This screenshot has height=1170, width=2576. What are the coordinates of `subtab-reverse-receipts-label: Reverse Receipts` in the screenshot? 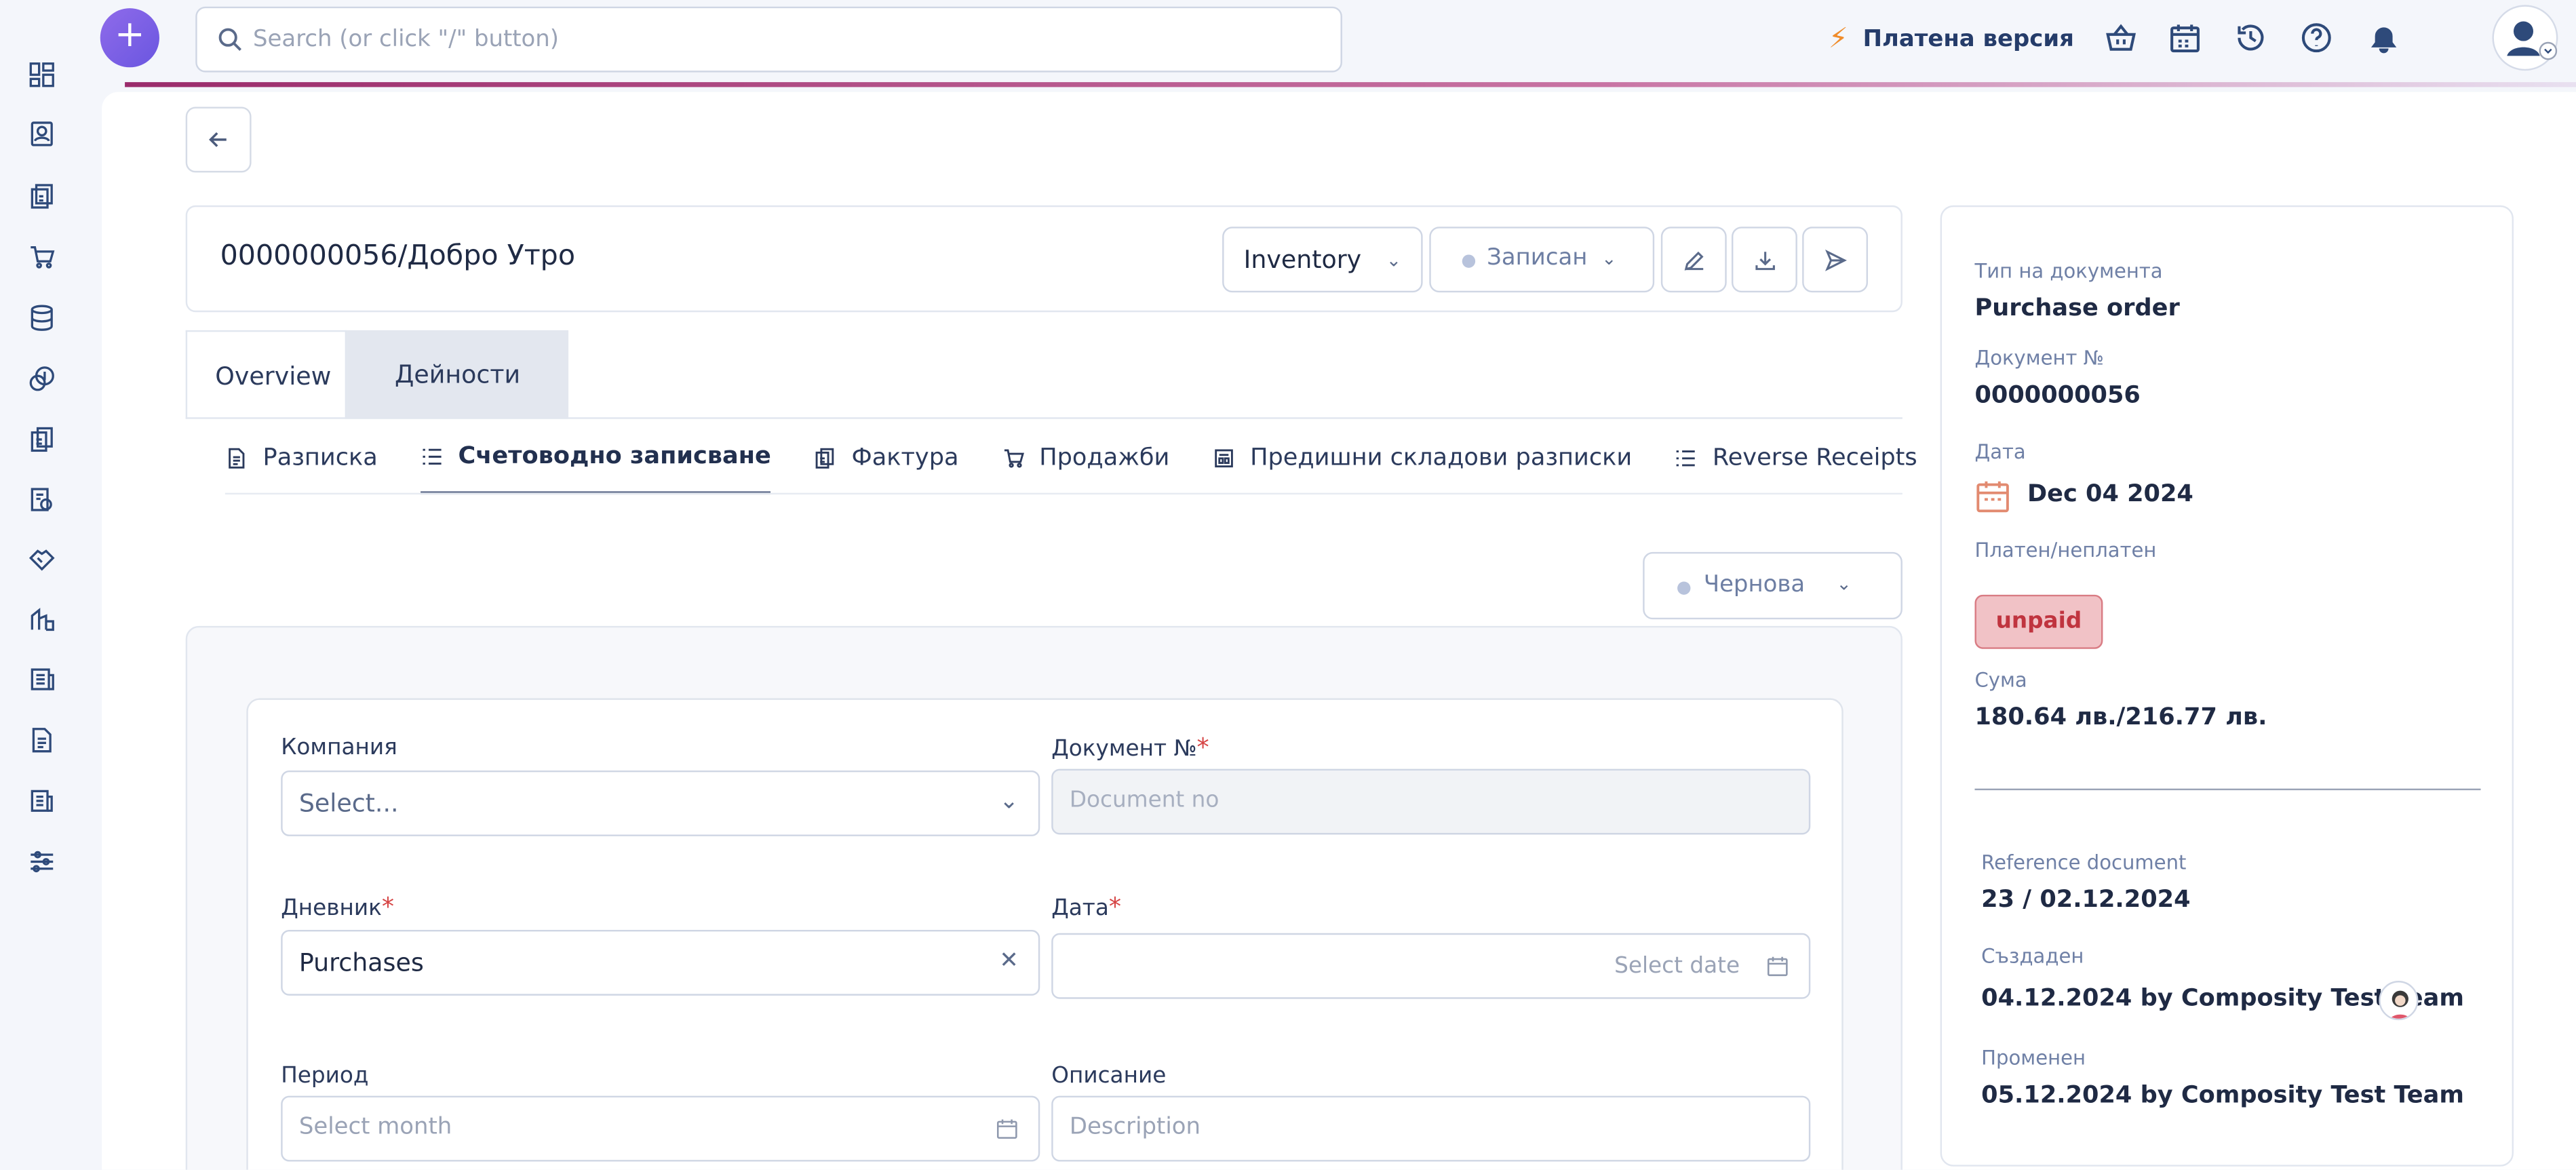 It's located at (1814, 457).